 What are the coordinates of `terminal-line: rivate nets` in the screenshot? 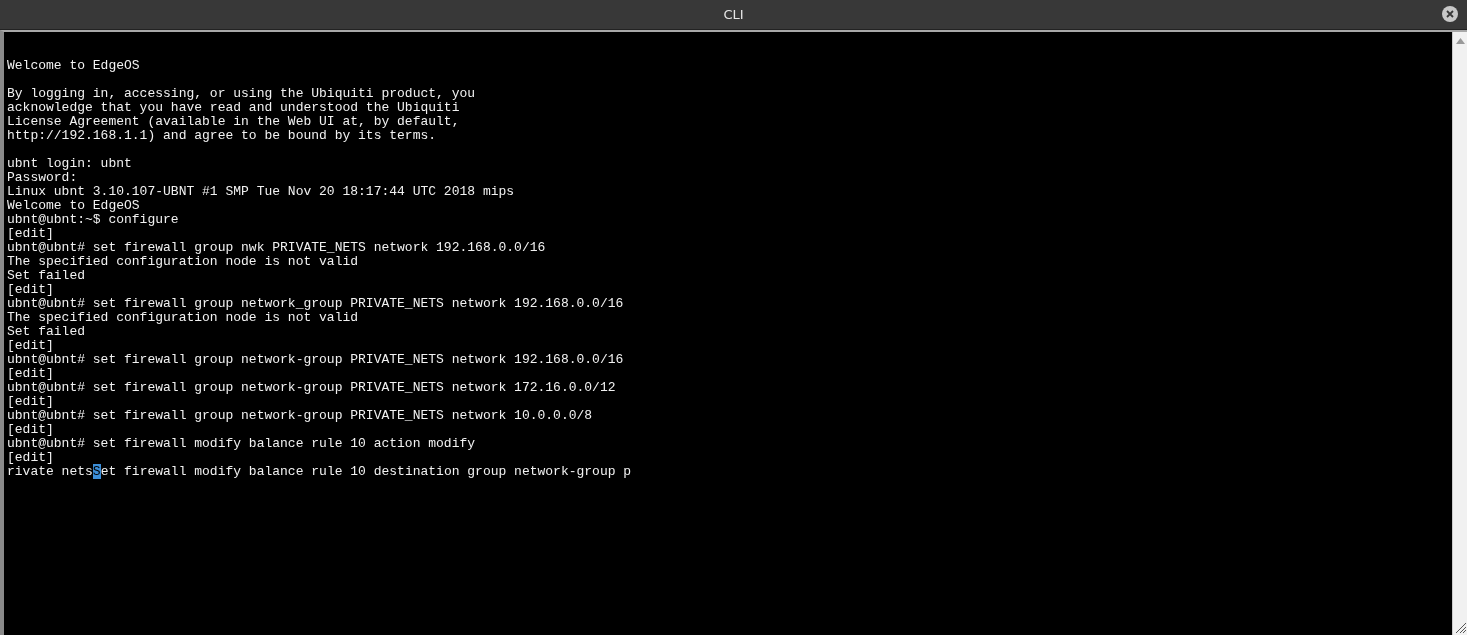 It's located at (50, 471).